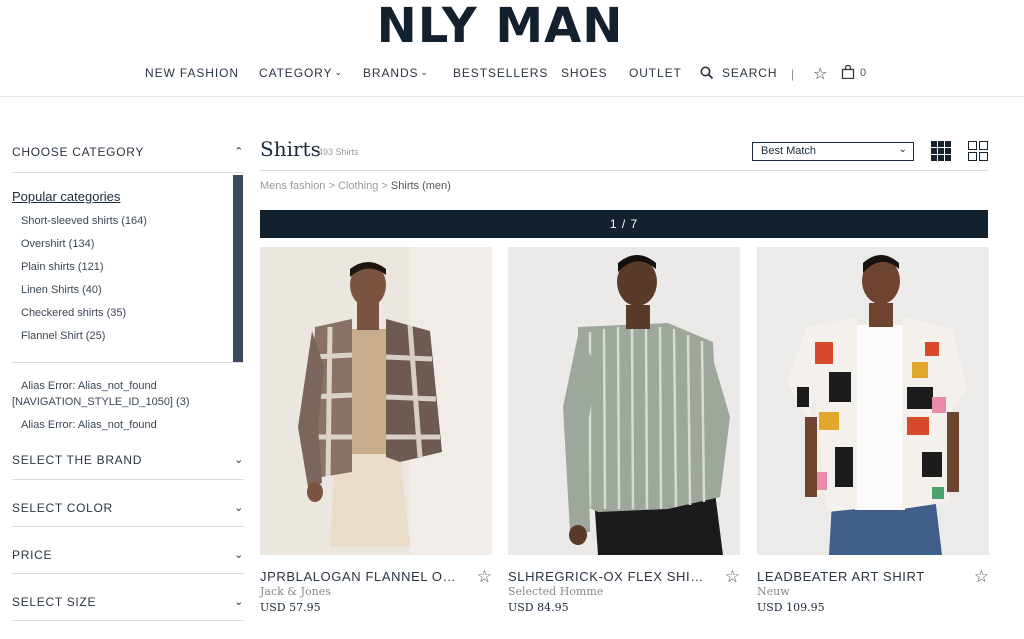  I want to click on product-price: USD 57.95, so click(290, 607).